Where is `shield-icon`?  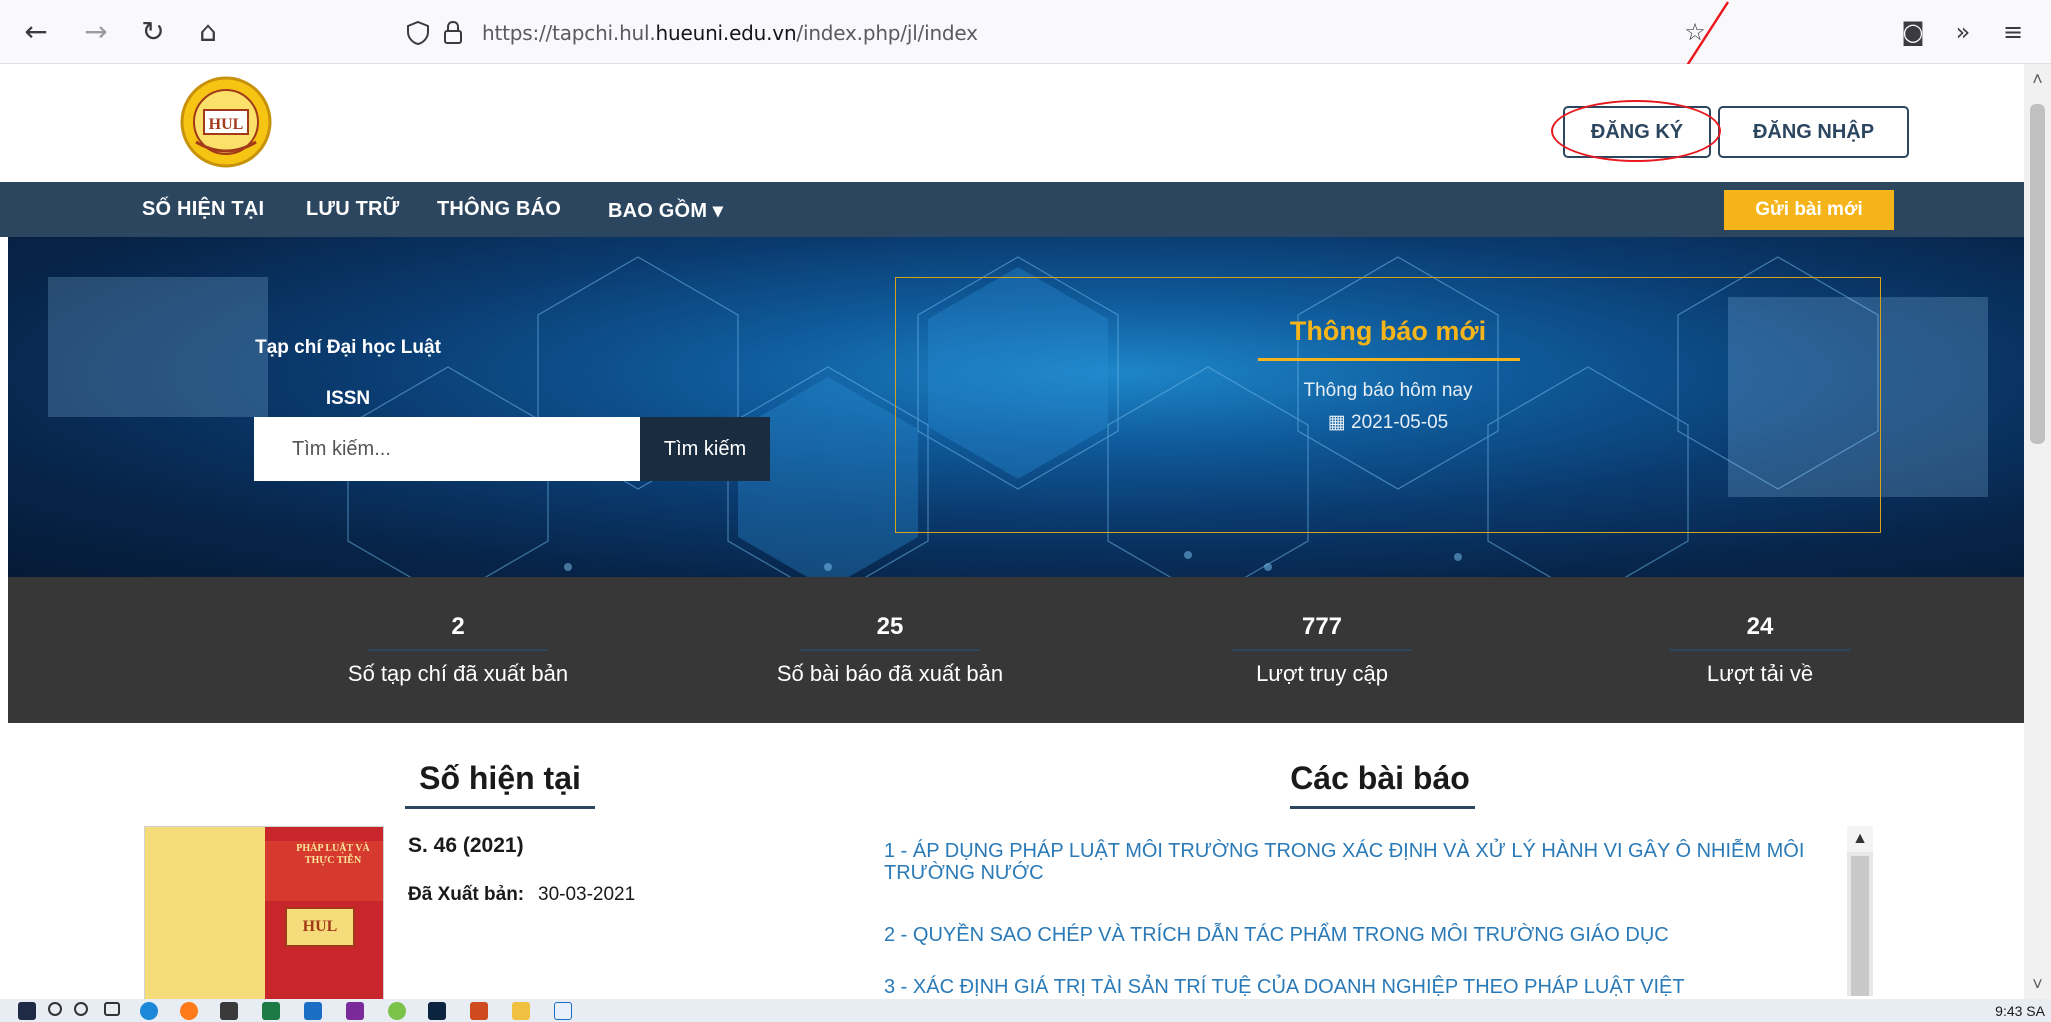 shield-icon is located at coordinates (418, 33).